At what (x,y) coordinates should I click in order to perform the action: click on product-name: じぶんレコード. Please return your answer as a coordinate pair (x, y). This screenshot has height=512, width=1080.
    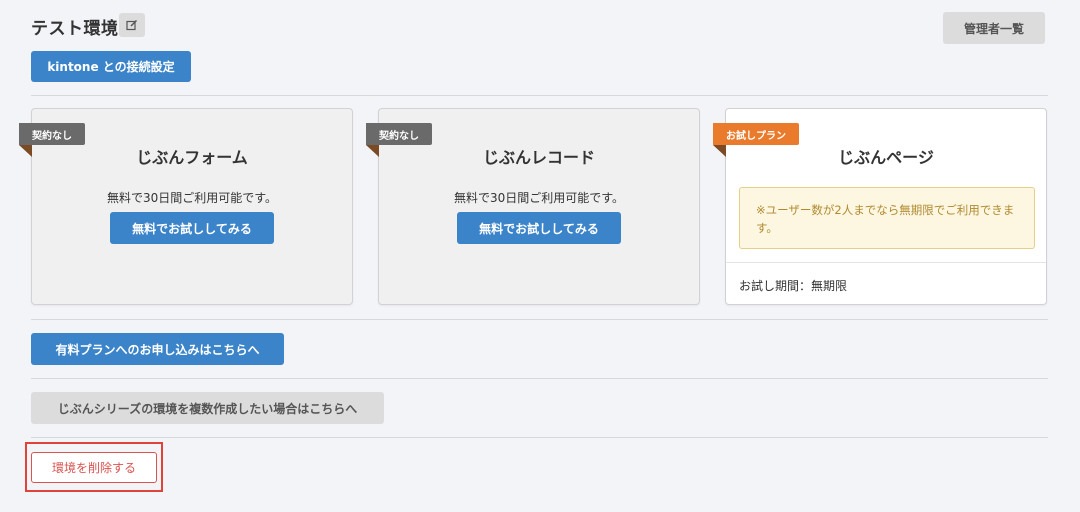
    Looking at the image, I should click on (538, 157).